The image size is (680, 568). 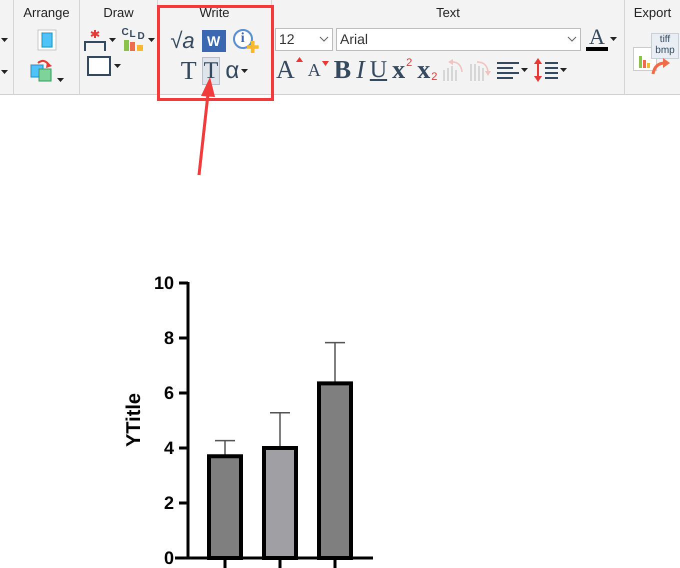 What do you see at coordinates (214, 13) in the screenshot?
I see `group-label: Write` at bounding box center [214, 13].